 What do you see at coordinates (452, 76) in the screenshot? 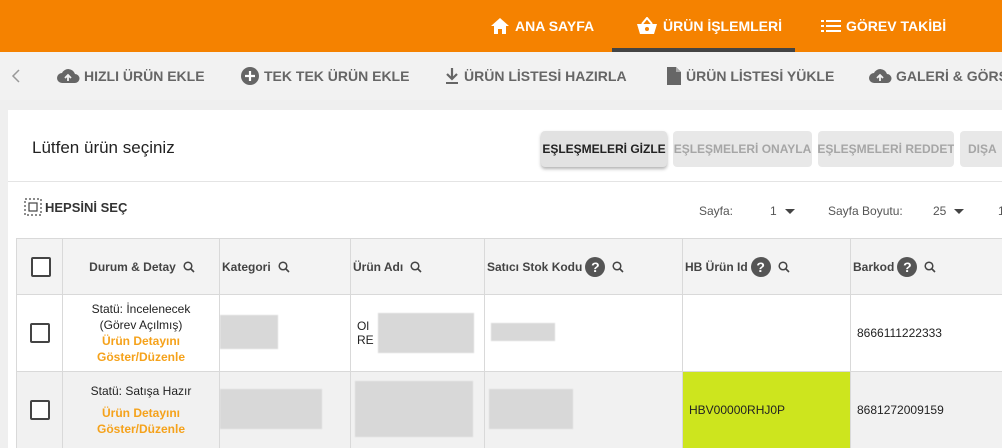
I see `download-icon` at bounding box center [452, 76].